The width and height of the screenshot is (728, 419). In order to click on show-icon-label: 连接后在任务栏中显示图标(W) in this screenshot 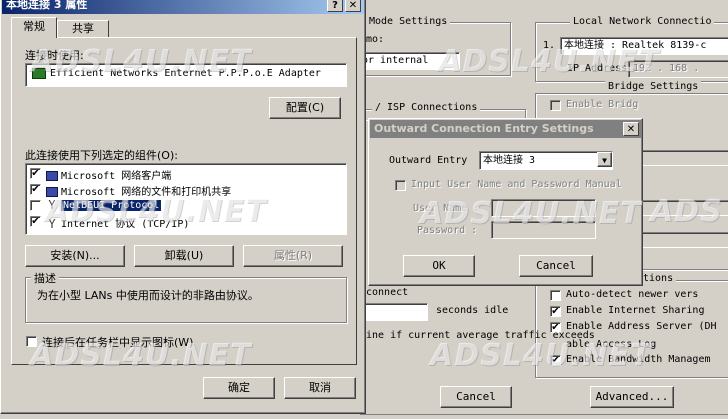, I will do `click(118, 342)`.